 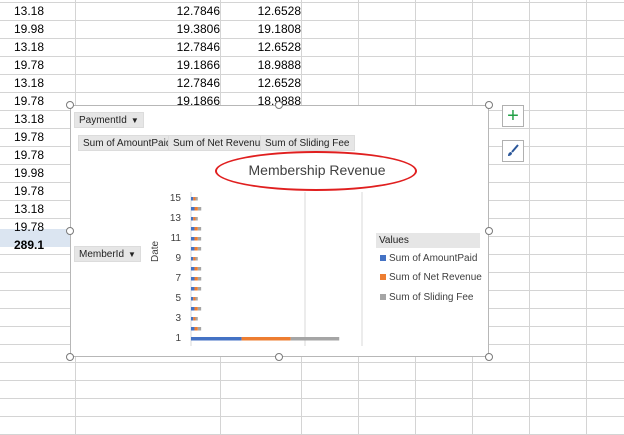 What do you see at coordinates (178, 278) in the screenshot?
I see `y-tick-label: 7` at bounding box center [178, 278].